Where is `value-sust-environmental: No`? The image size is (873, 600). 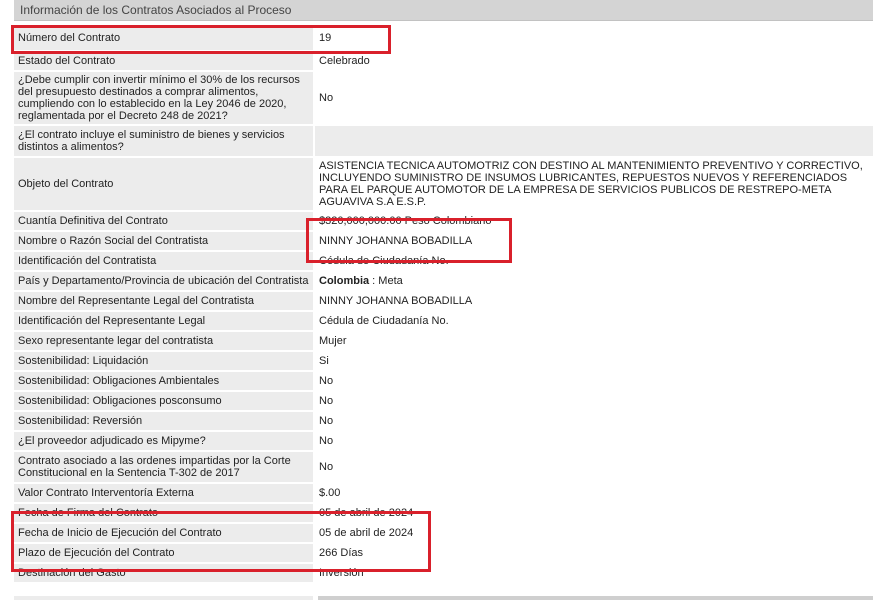
value-sust-environmental: No is located at coordinates (594, 381).